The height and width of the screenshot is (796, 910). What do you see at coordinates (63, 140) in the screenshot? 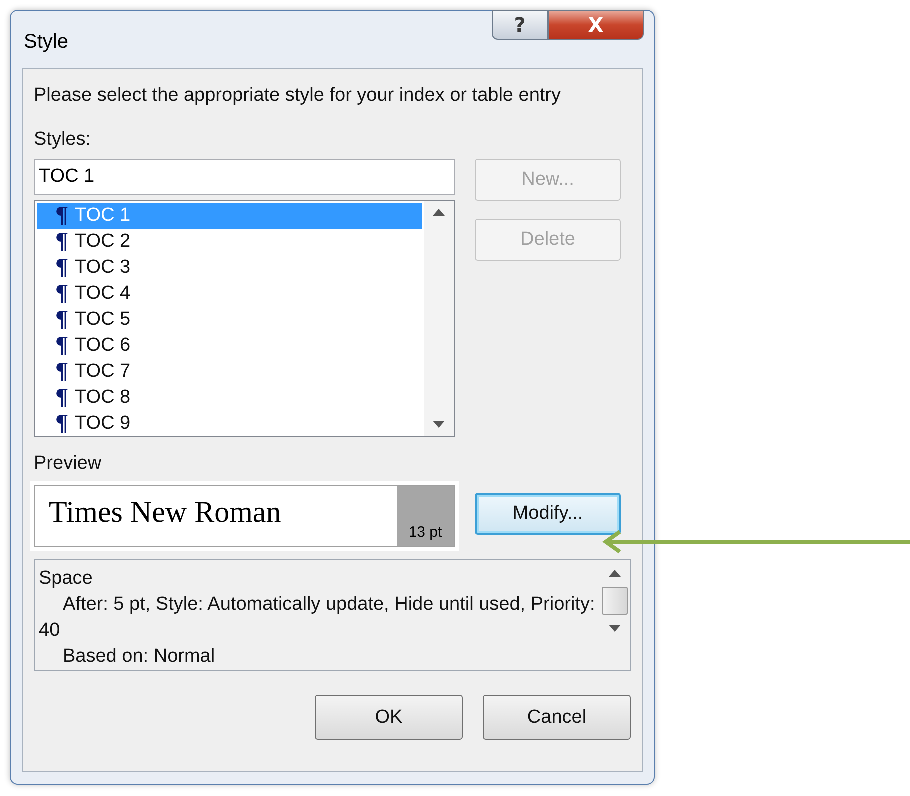
I see `styles-label: Styles:` at bounding box center [63, 140].